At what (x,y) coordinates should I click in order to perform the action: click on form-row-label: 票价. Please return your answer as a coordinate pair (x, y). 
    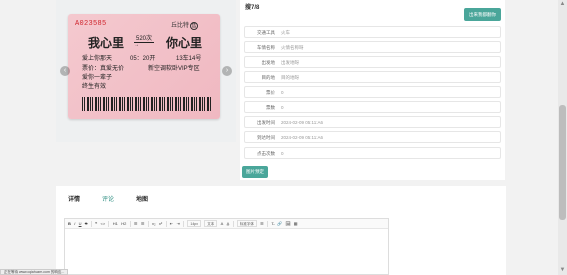
    Looking at the image, I should click on (270, 92).